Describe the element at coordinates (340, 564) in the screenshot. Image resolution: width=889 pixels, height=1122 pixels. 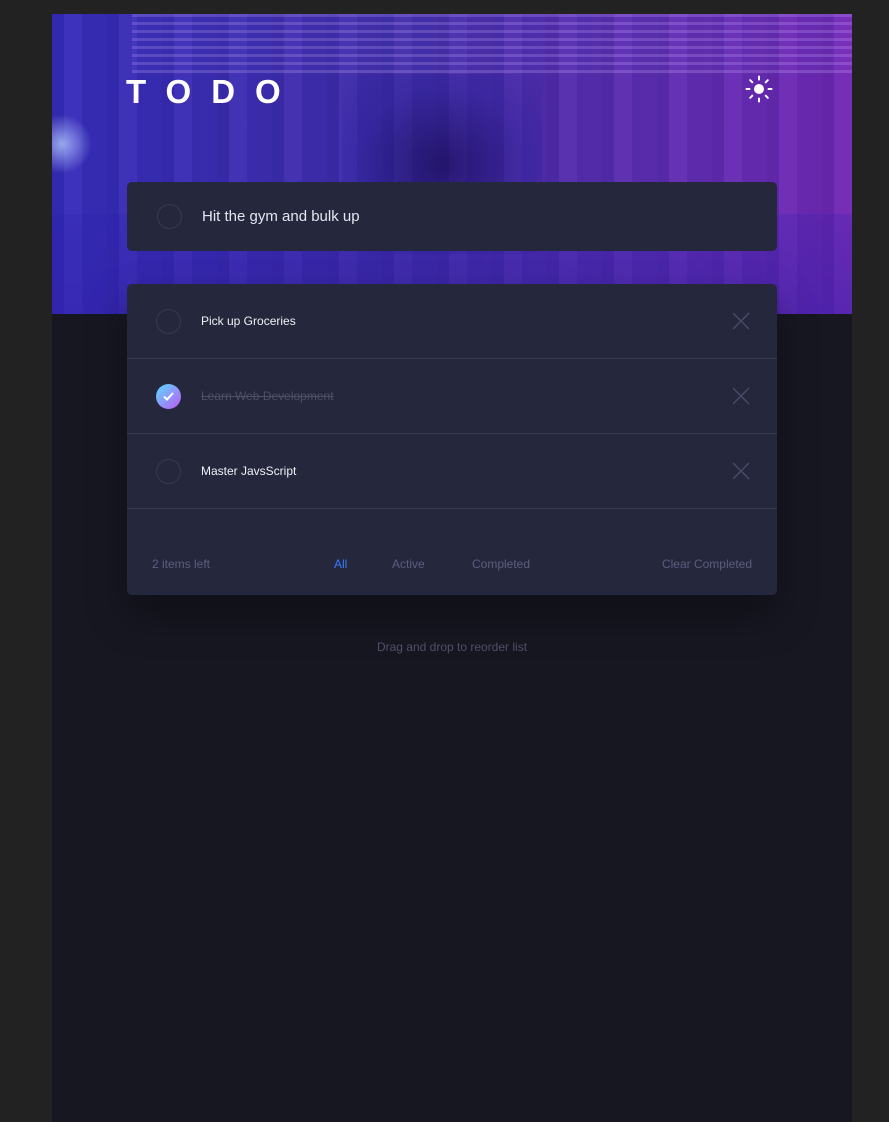
I see `filter-all: All` at that location.